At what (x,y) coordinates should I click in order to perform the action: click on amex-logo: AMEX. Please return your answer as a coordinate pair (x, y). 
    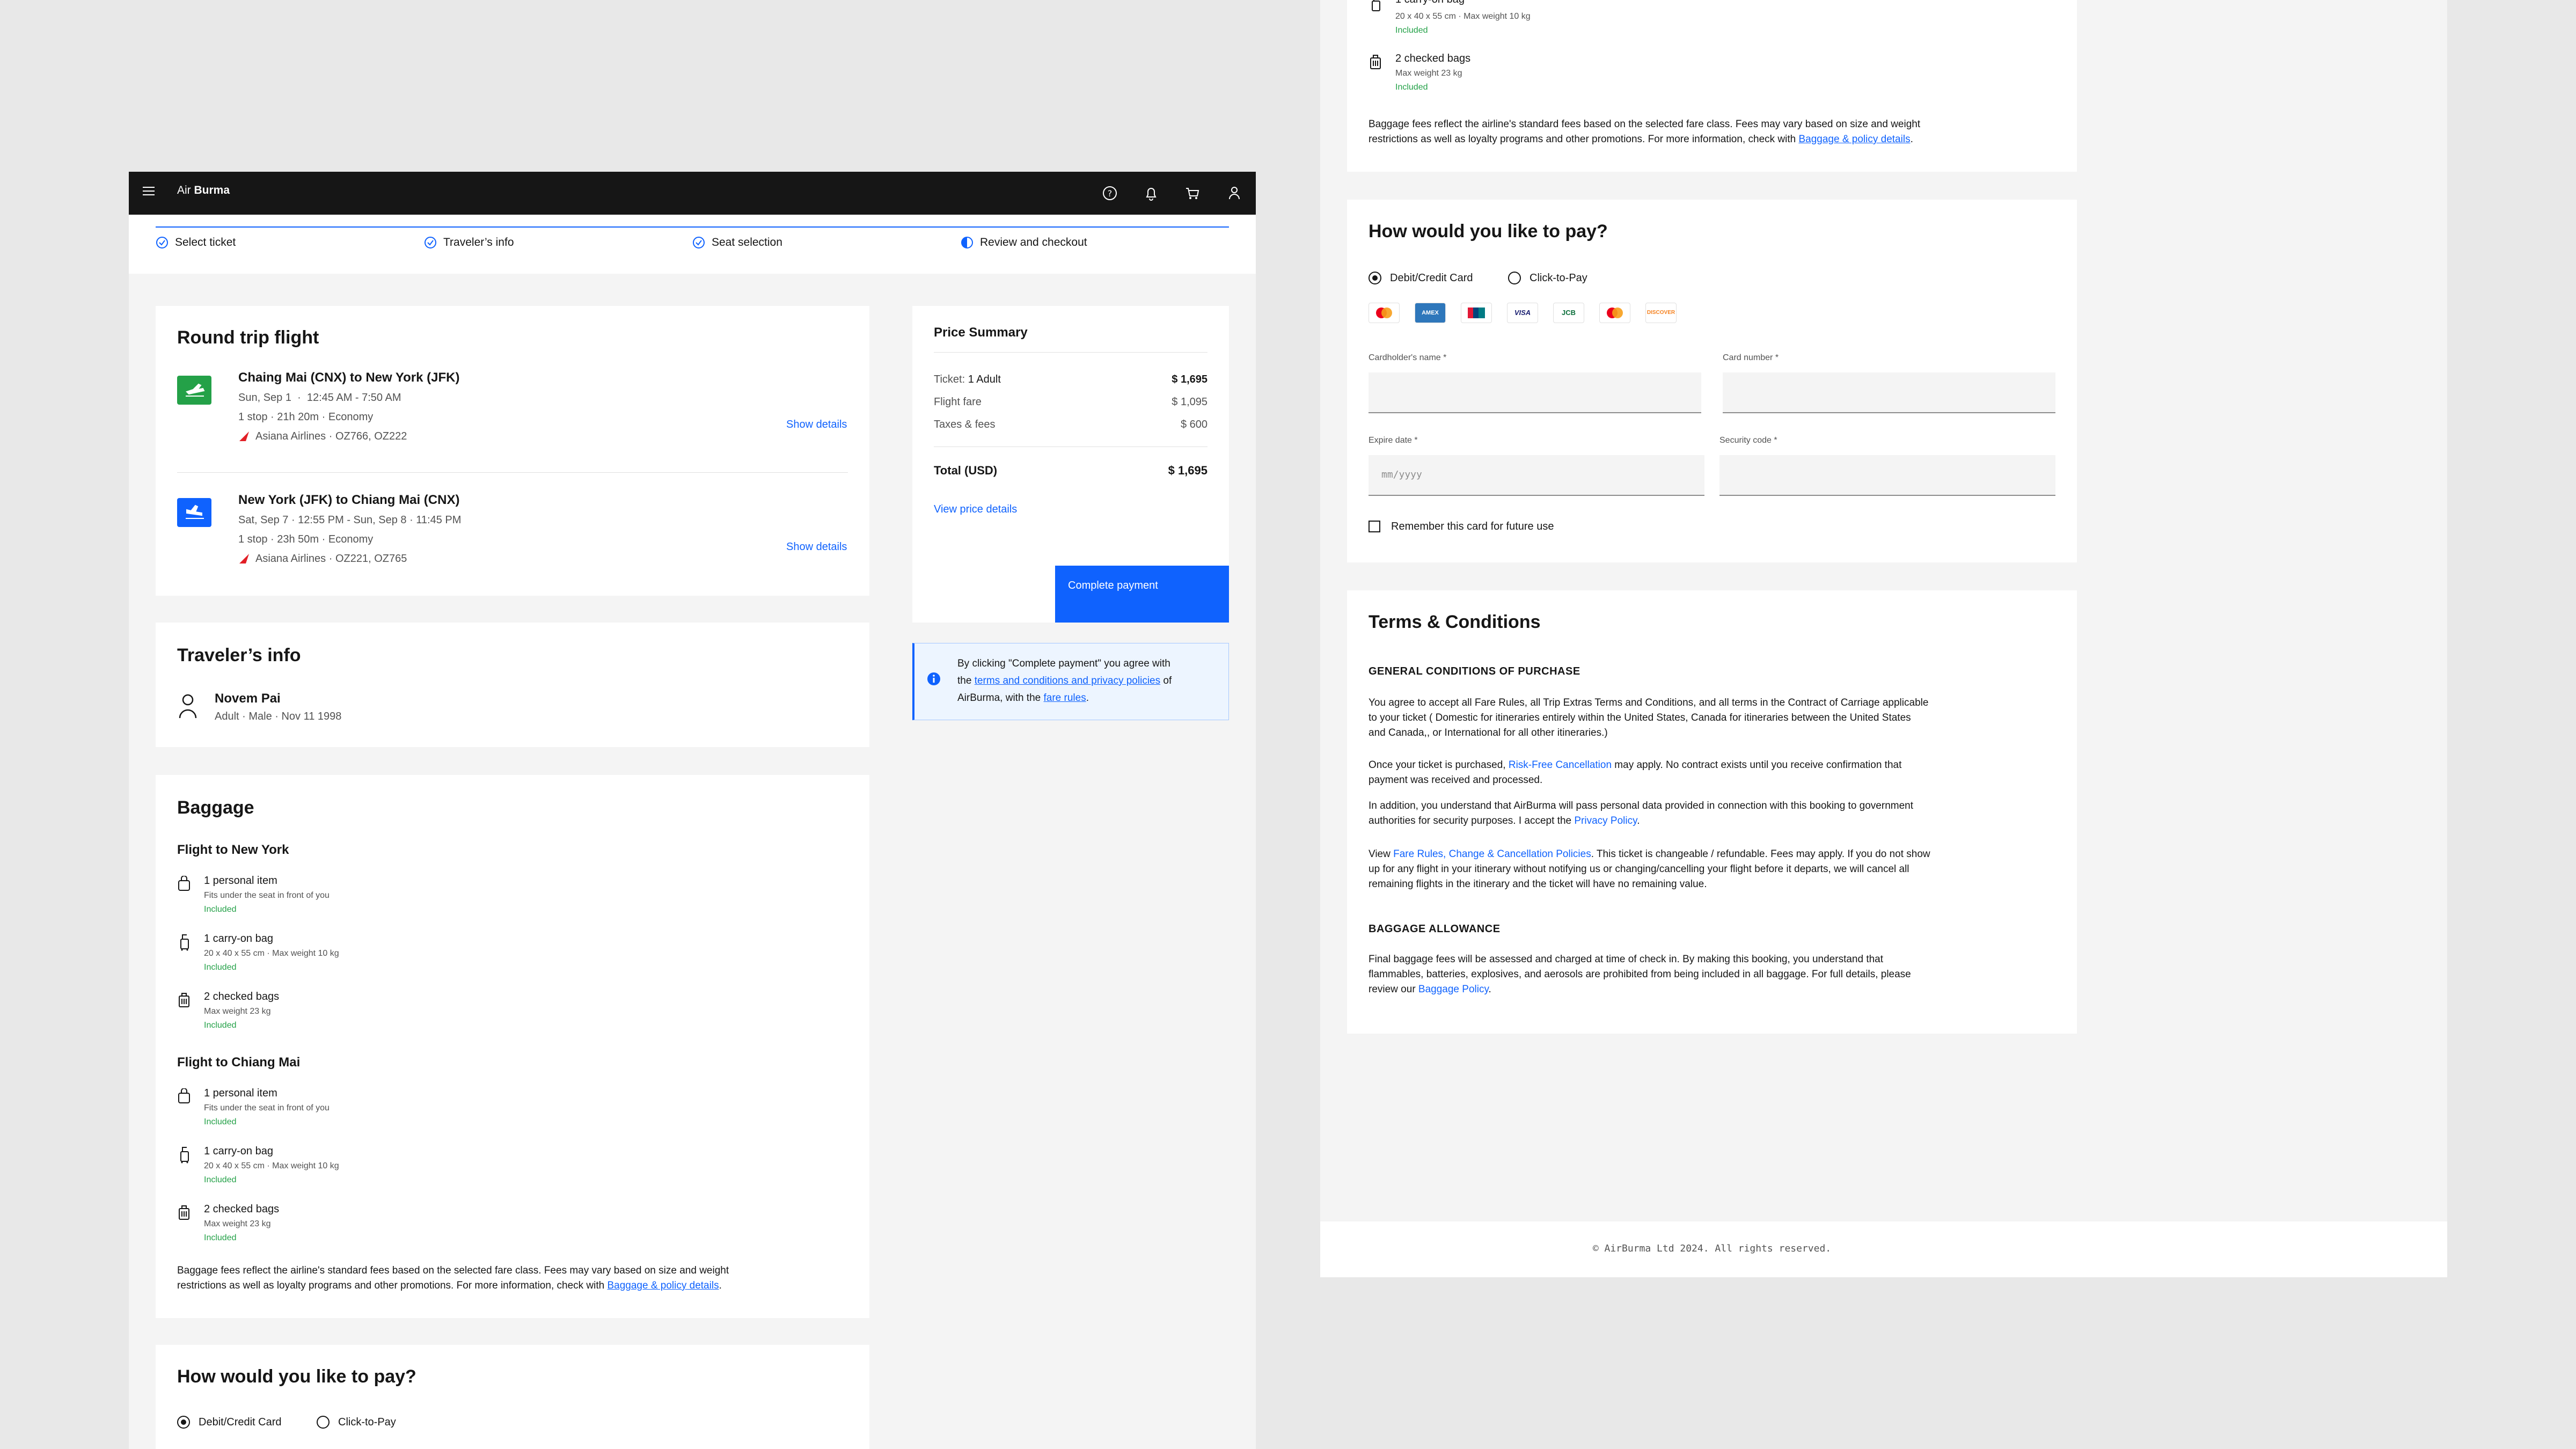
    Looking at the image, I should click on (1430, 313).